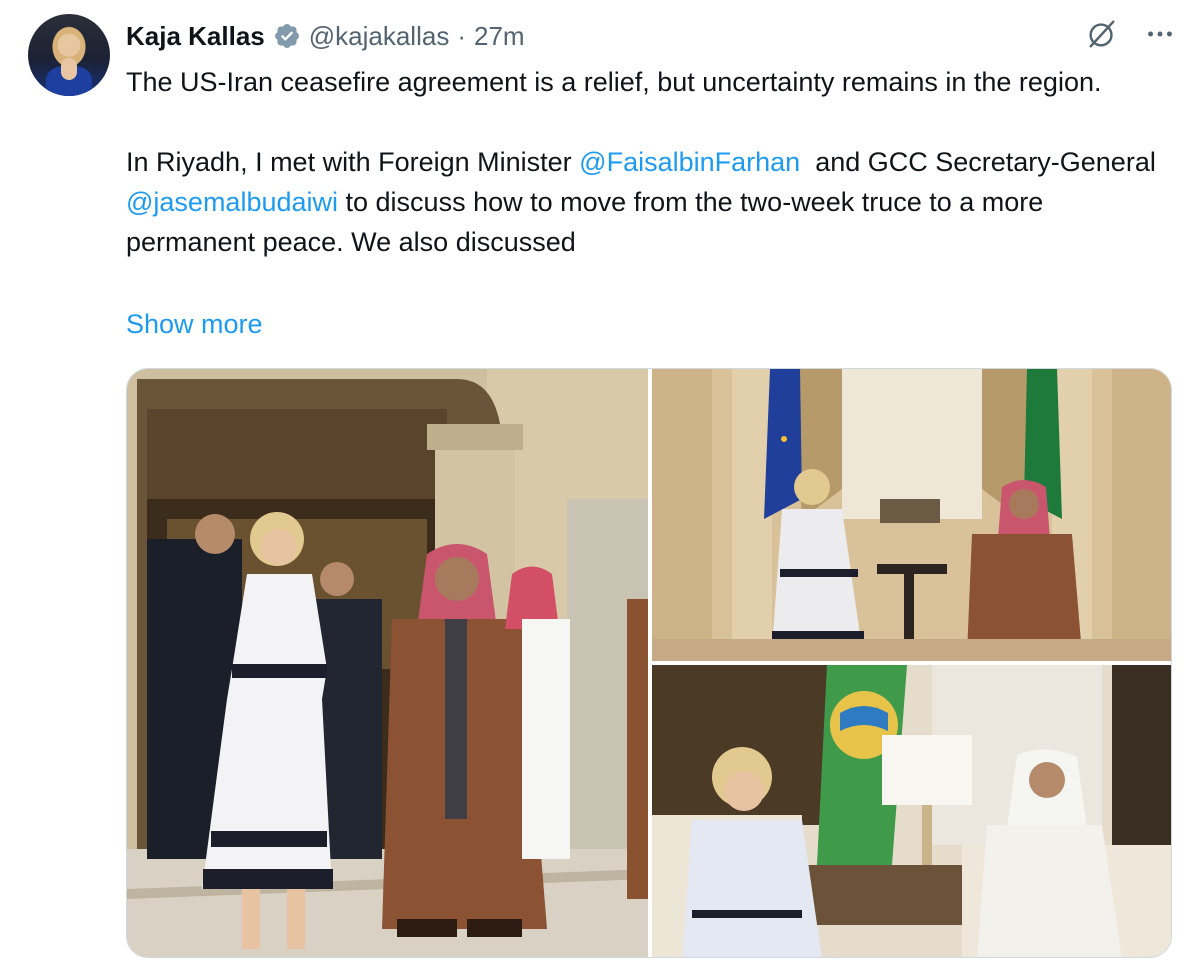 The image size is (1200, 970). What do you see at coordinates (911, 515) in the screenshot?
I see `photo-meeting-flags` at bounding box center [911, 515].